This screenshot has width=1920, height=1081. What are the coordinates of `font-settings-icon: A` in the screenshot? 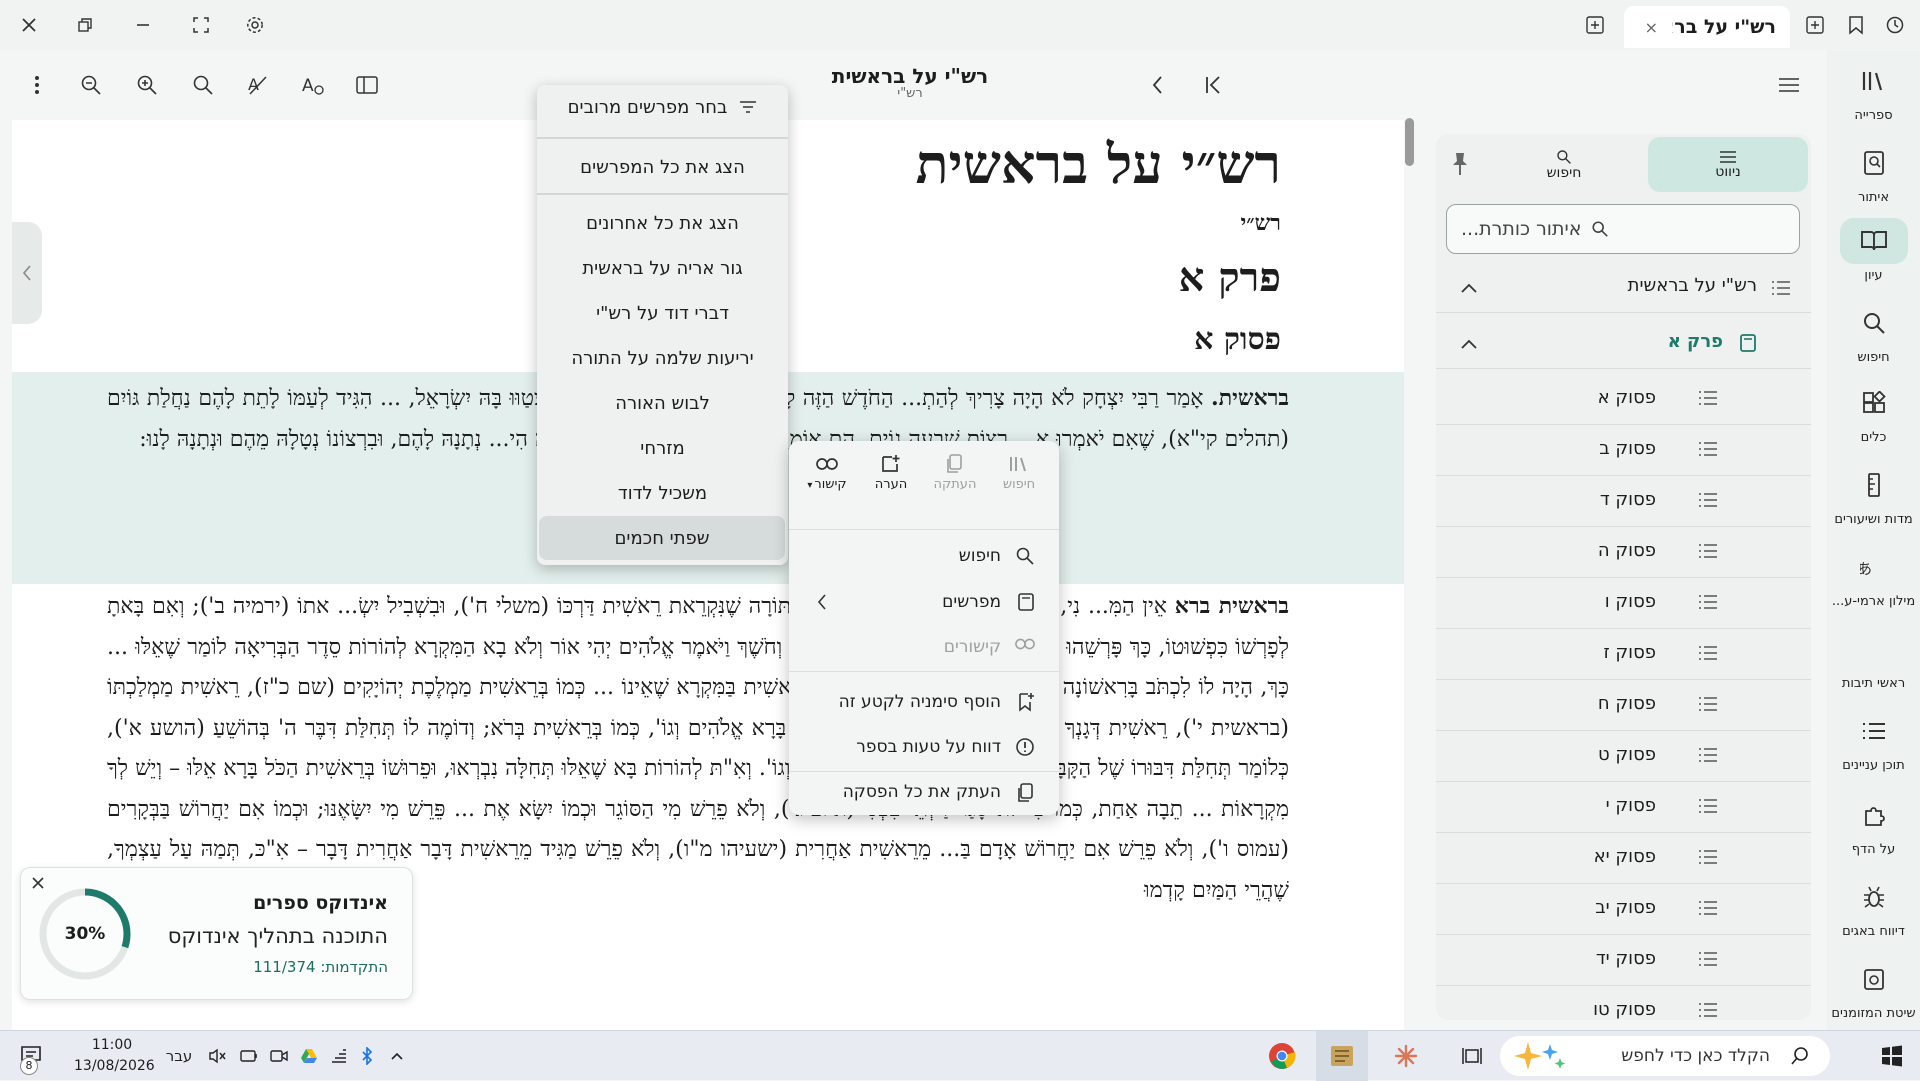 It's located at (313, 85).